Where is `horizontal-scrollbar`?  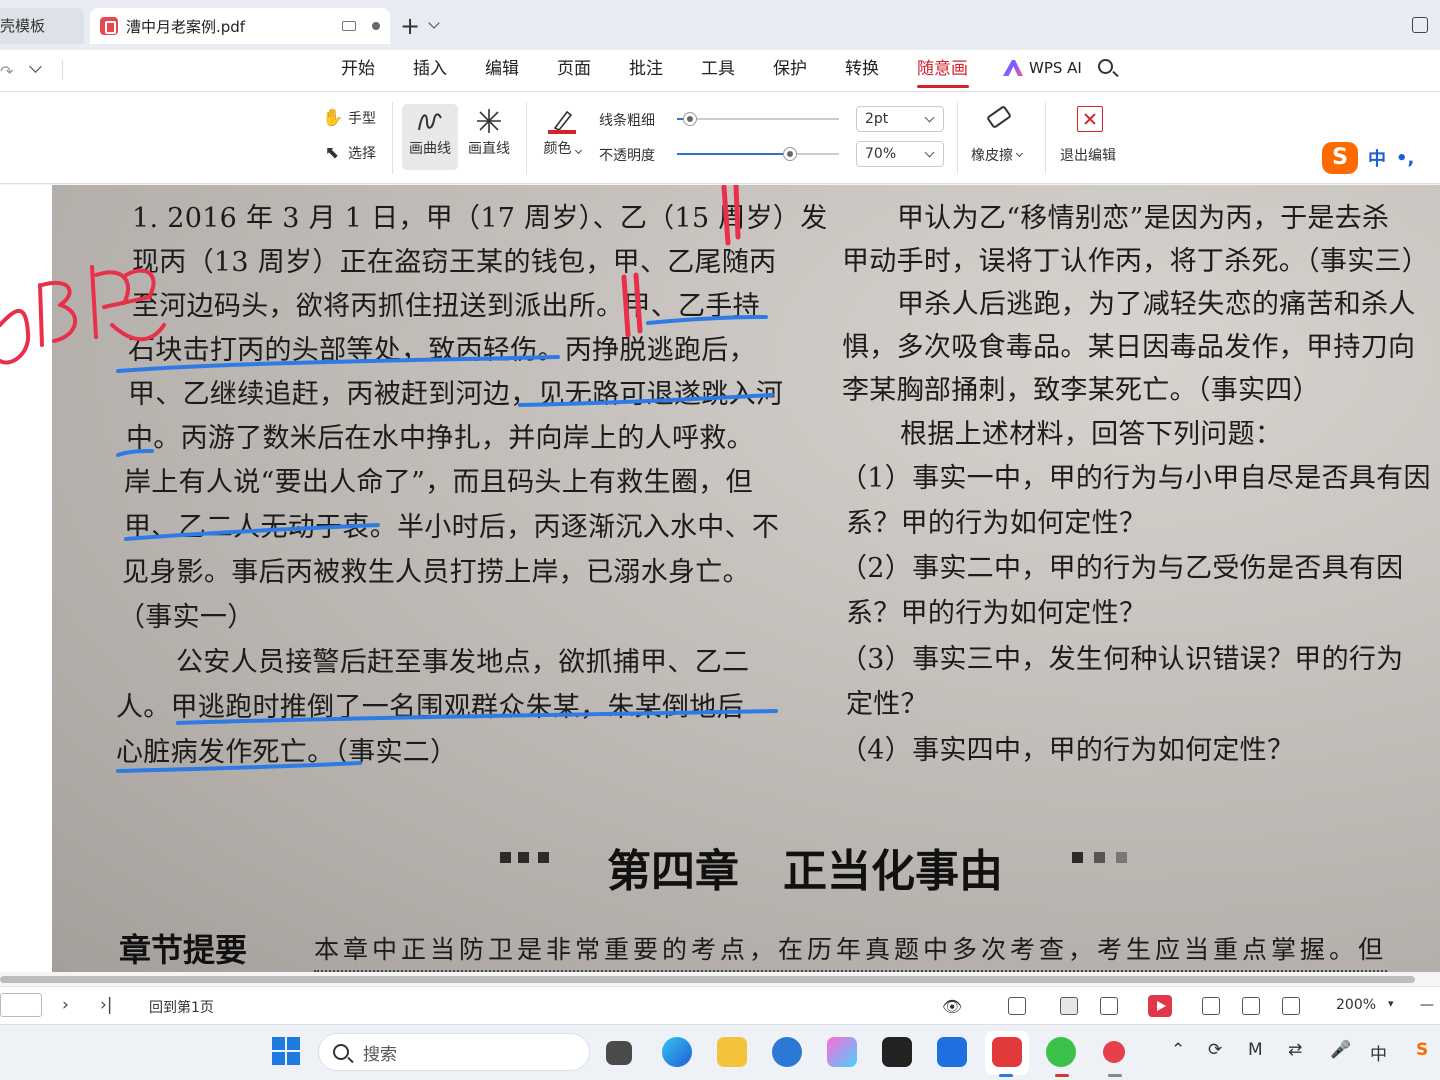 horizontal-scrollbar is located at coordinates (720, 979).